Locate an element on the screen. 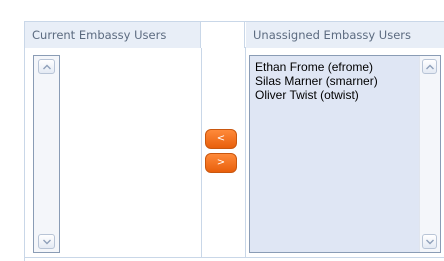 The image size is (444, 261). unassigned-users-header: Unassigned Embassy Users is located at coordinates (345, 35).